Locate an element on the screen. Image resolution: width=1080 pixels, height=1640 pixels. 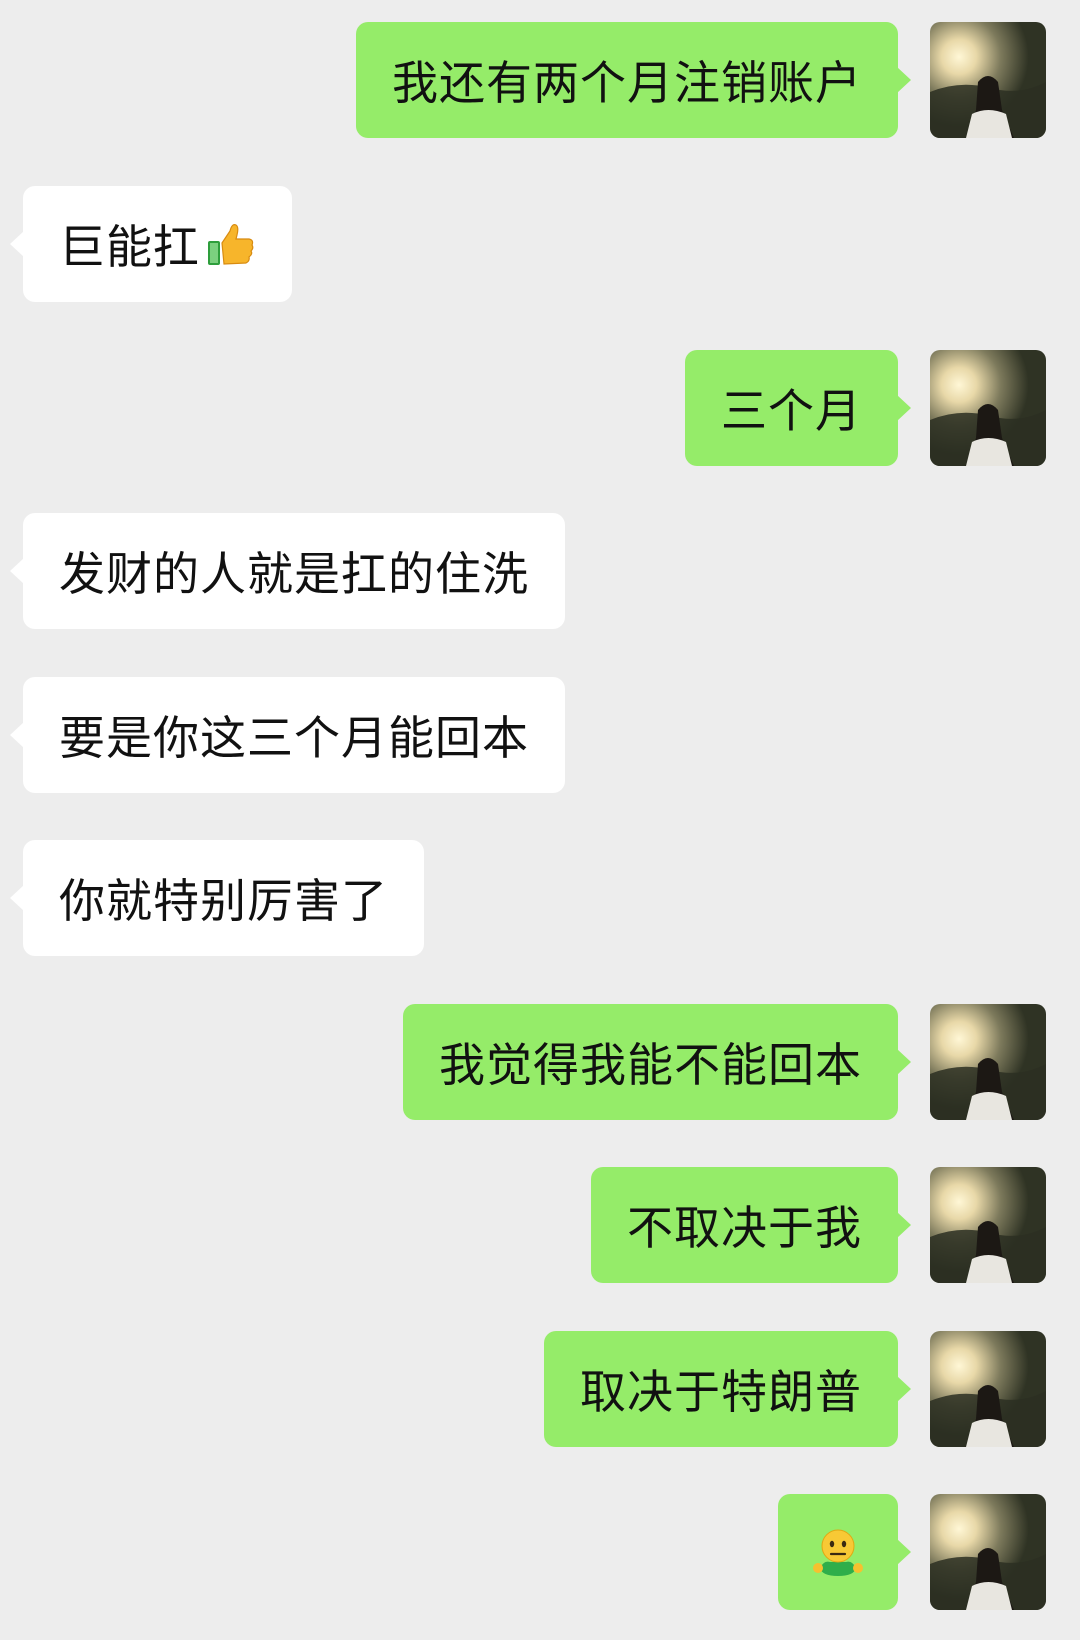
message-text: 你就特别厉害了 is located at coordinates (223, 901).